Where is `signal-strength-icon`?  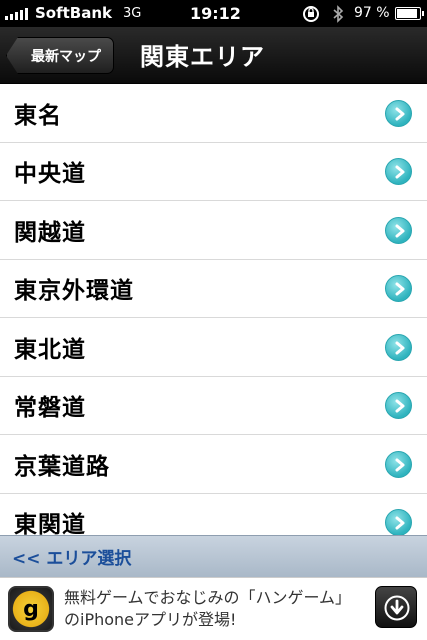 signal-strength-icon is located at coordinates (16, 14).